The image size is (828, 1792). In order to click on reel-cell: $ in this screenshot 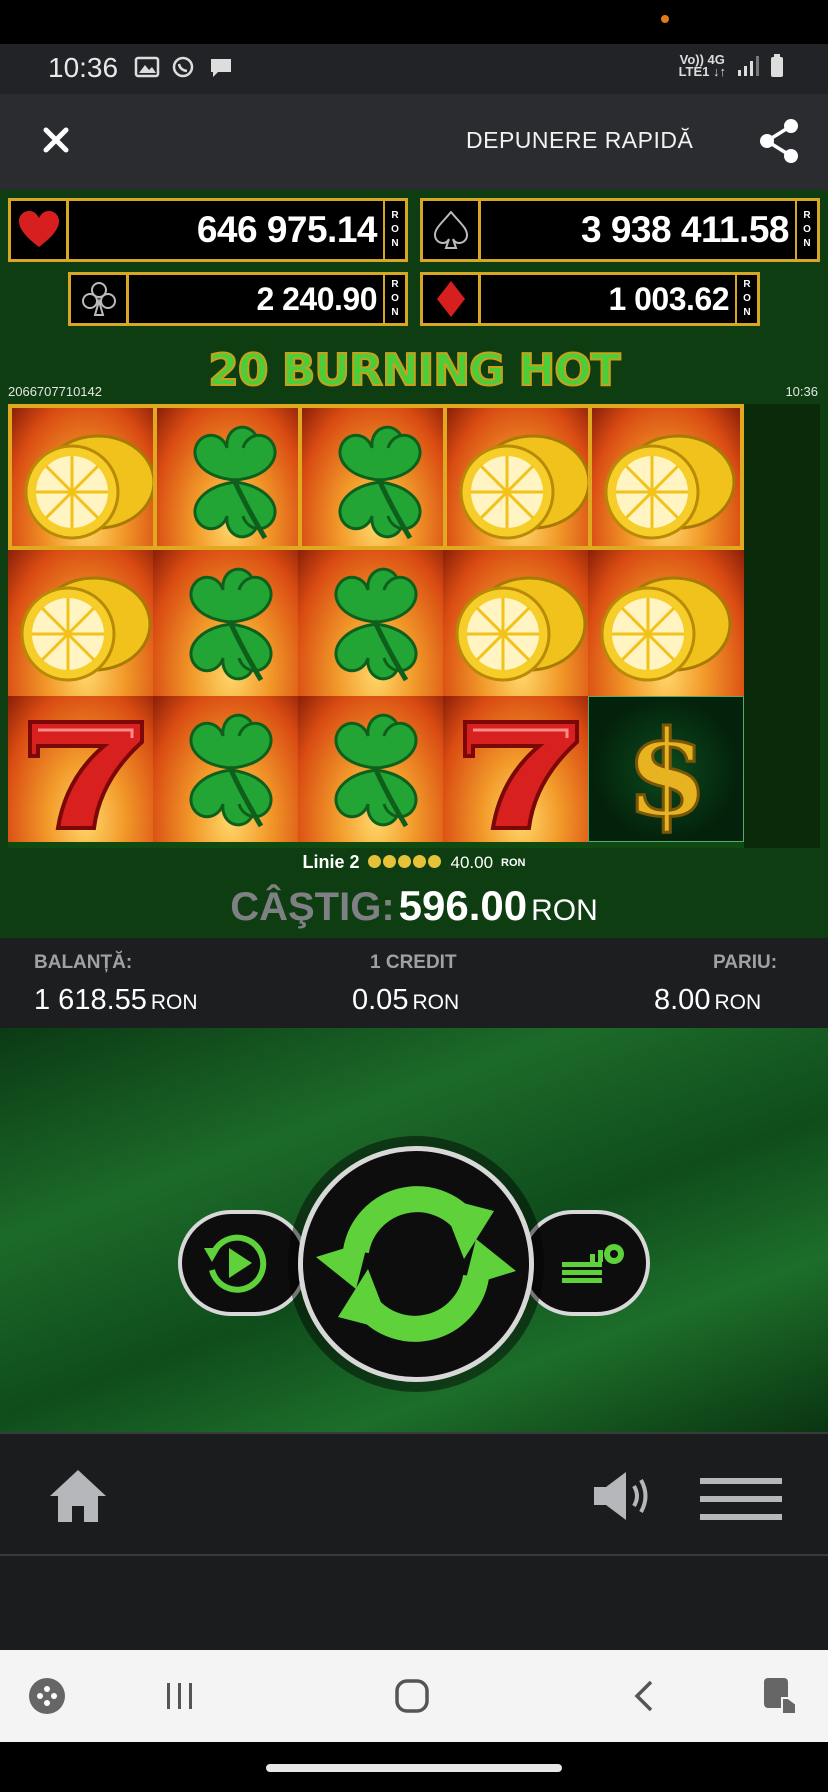, I will do `click(666, 769)`.